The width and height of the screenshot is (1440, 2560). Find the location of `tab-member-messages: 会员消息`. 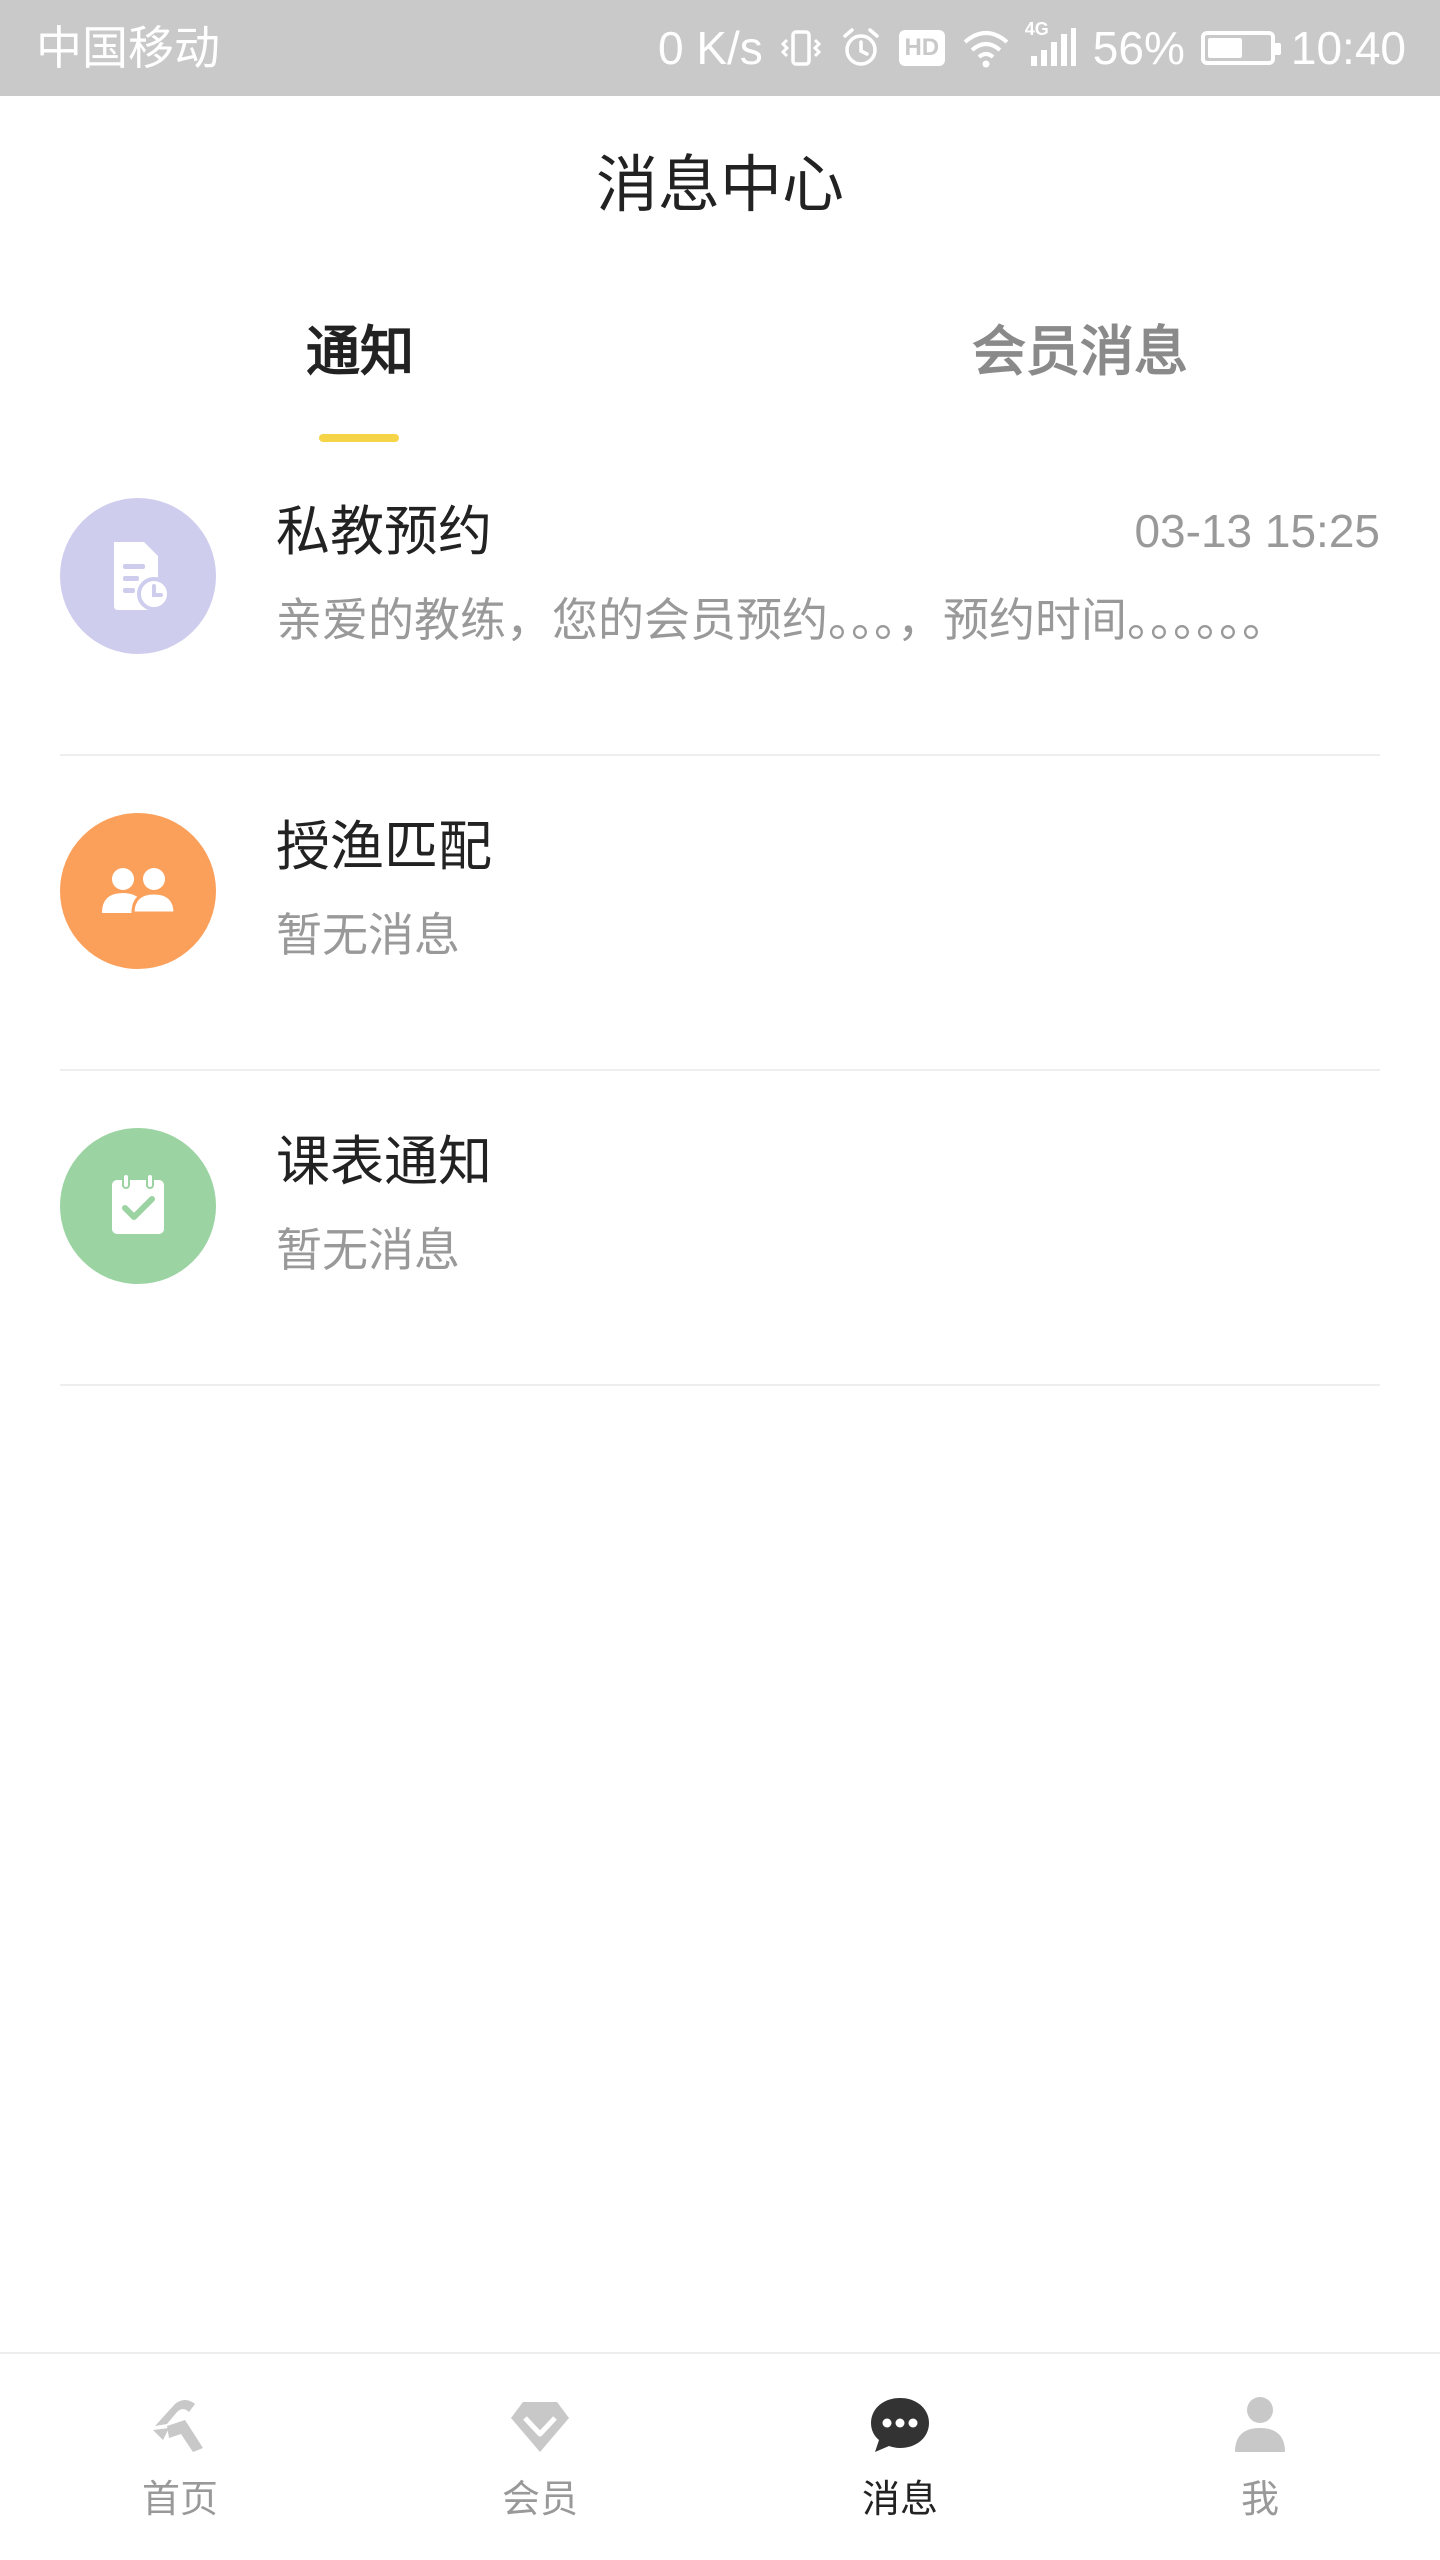

tab-member-messages: 会员消息 is located at coordinates (1080, 352).